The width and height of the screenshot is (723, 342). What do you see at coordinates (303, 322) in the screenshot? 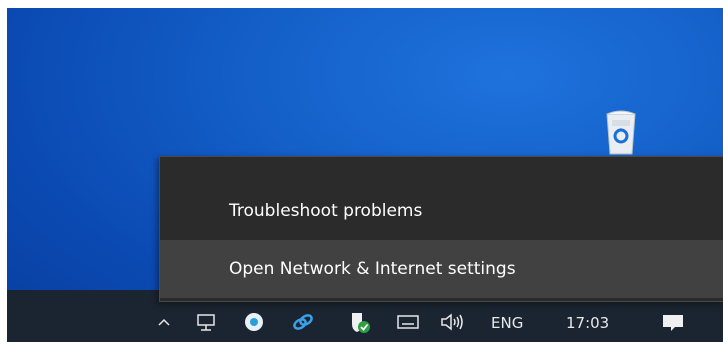
I see `link-icon` at bounding box center [303, 322].